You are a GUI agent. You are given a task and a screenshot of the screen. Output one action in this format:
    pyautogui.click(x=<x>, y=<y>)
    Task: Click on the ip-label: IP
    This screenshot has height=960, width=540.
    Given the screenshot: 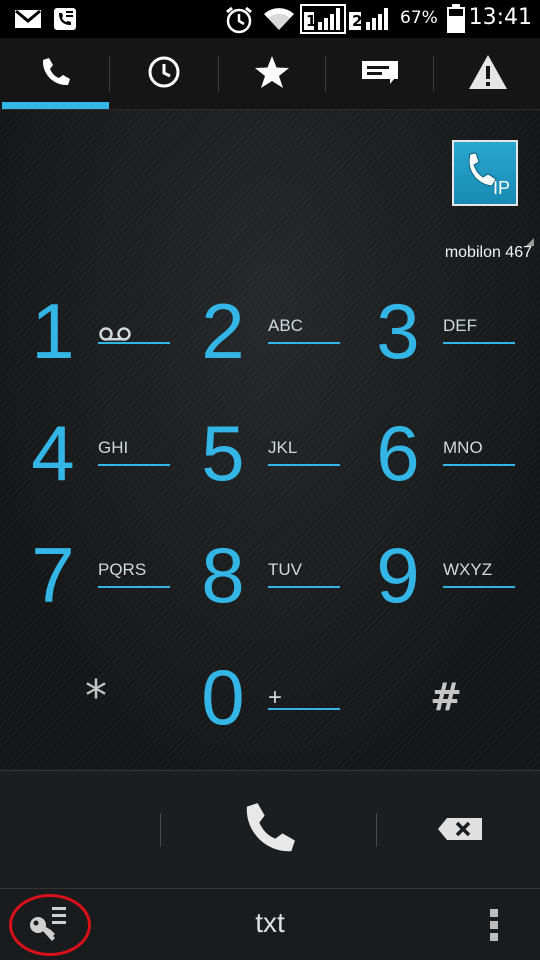 What is the action you would take?
    pyautogui.click(x=501, y=188)
    